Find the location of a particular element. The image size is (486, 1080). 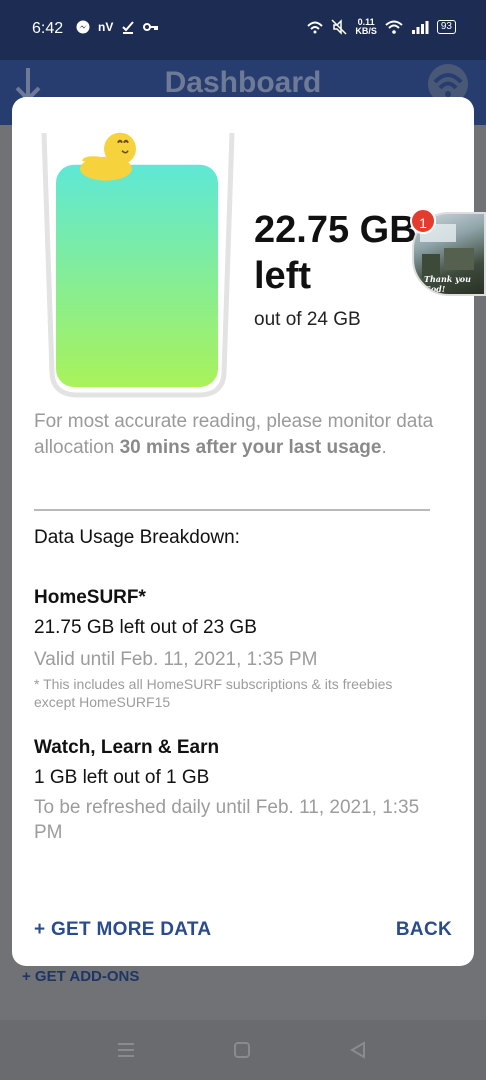

signal-icon is located at coordinates (420, 27).